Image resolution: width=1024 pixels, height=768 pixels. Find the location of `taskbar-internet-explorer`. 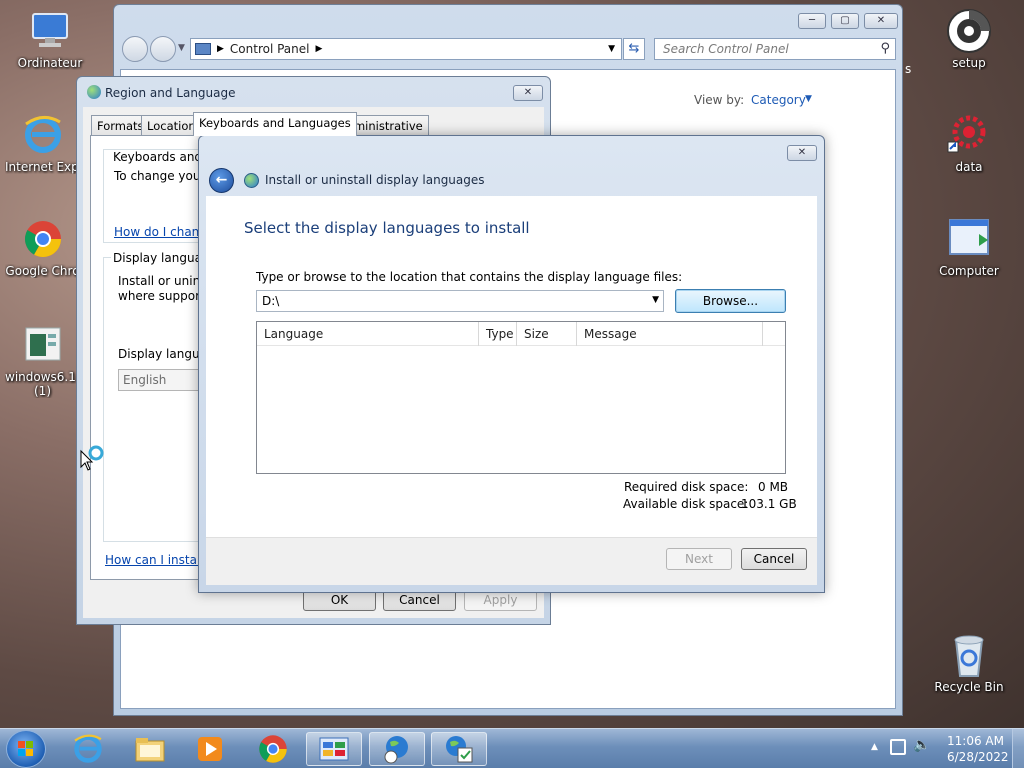

taskbar-internet-explorer is located at coordinates (88, 749).